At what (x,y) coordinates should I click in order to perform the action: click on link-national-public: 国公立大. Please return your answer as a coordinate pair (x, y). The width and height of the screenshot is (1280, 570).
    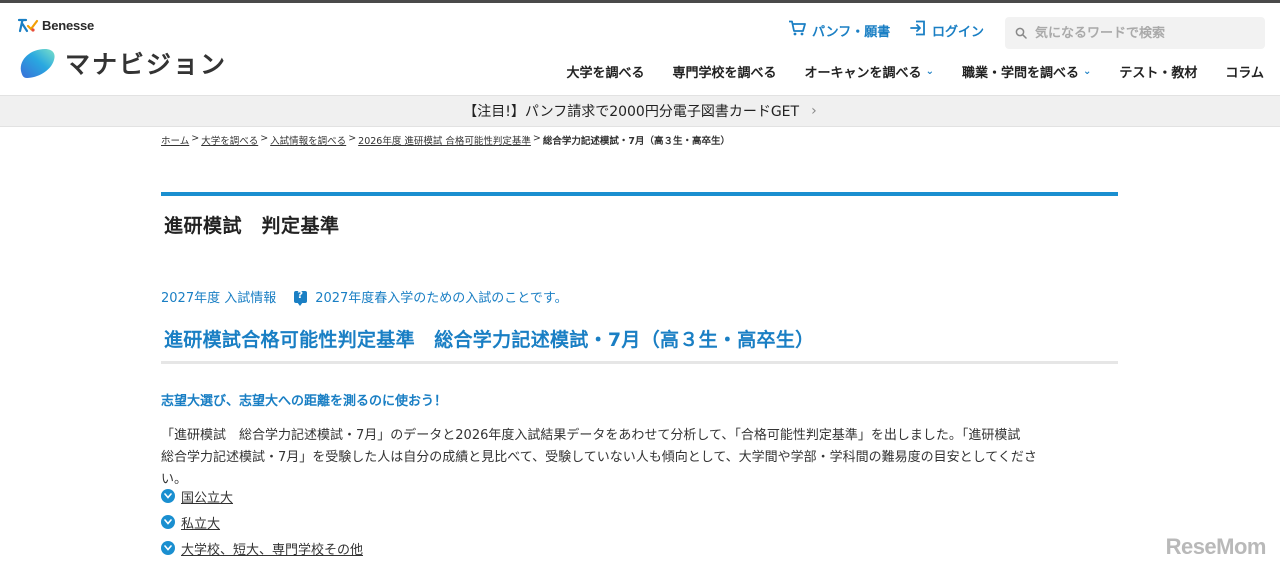
    Looking at the image, I should click on (262, 496).